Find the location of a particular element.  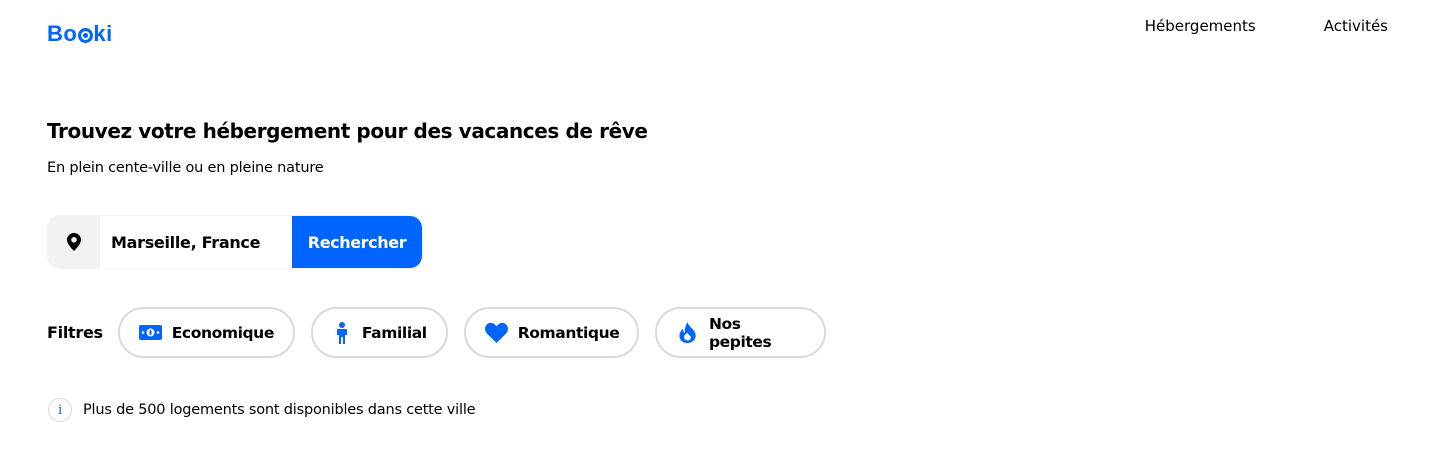

filter-familial: Familial is located at coordinates (379, 332).